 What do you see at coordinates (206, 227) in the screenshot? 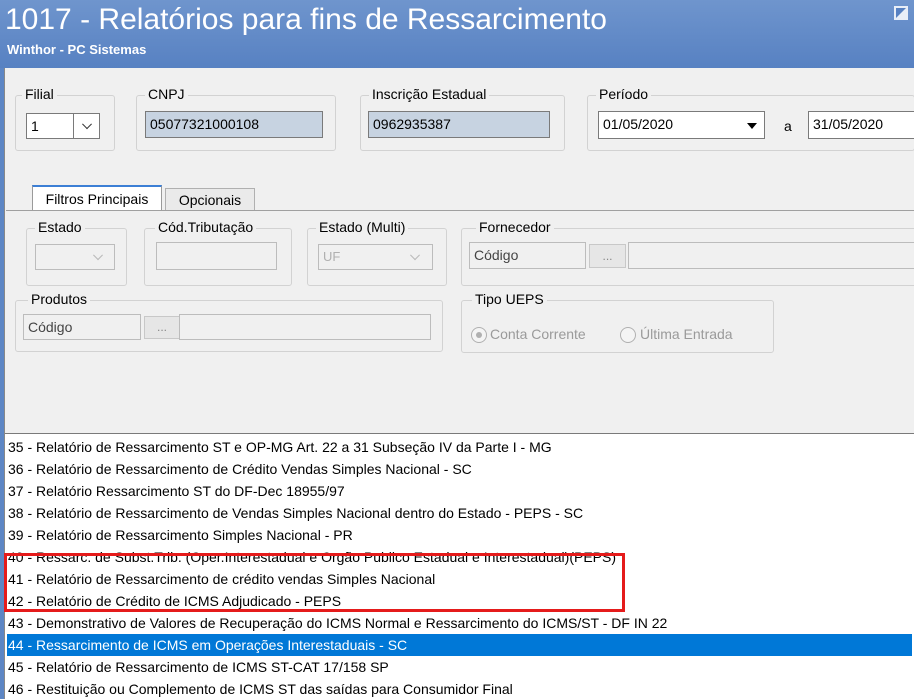
I see `cod-tributacao-label: Cód.Tributação` at bounding box center [206, 227].